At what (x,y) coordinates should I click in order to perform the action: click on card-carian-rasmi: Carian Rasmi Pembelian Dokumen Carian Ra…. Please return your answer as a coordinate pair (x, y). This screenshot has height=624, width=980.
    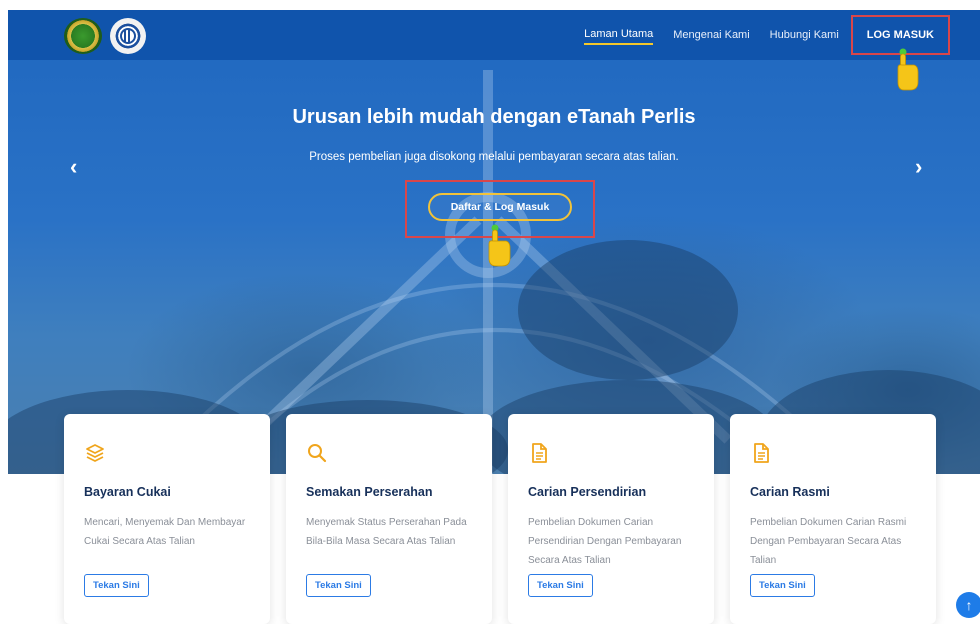
    Looking at the image, I should click on (833, 519).